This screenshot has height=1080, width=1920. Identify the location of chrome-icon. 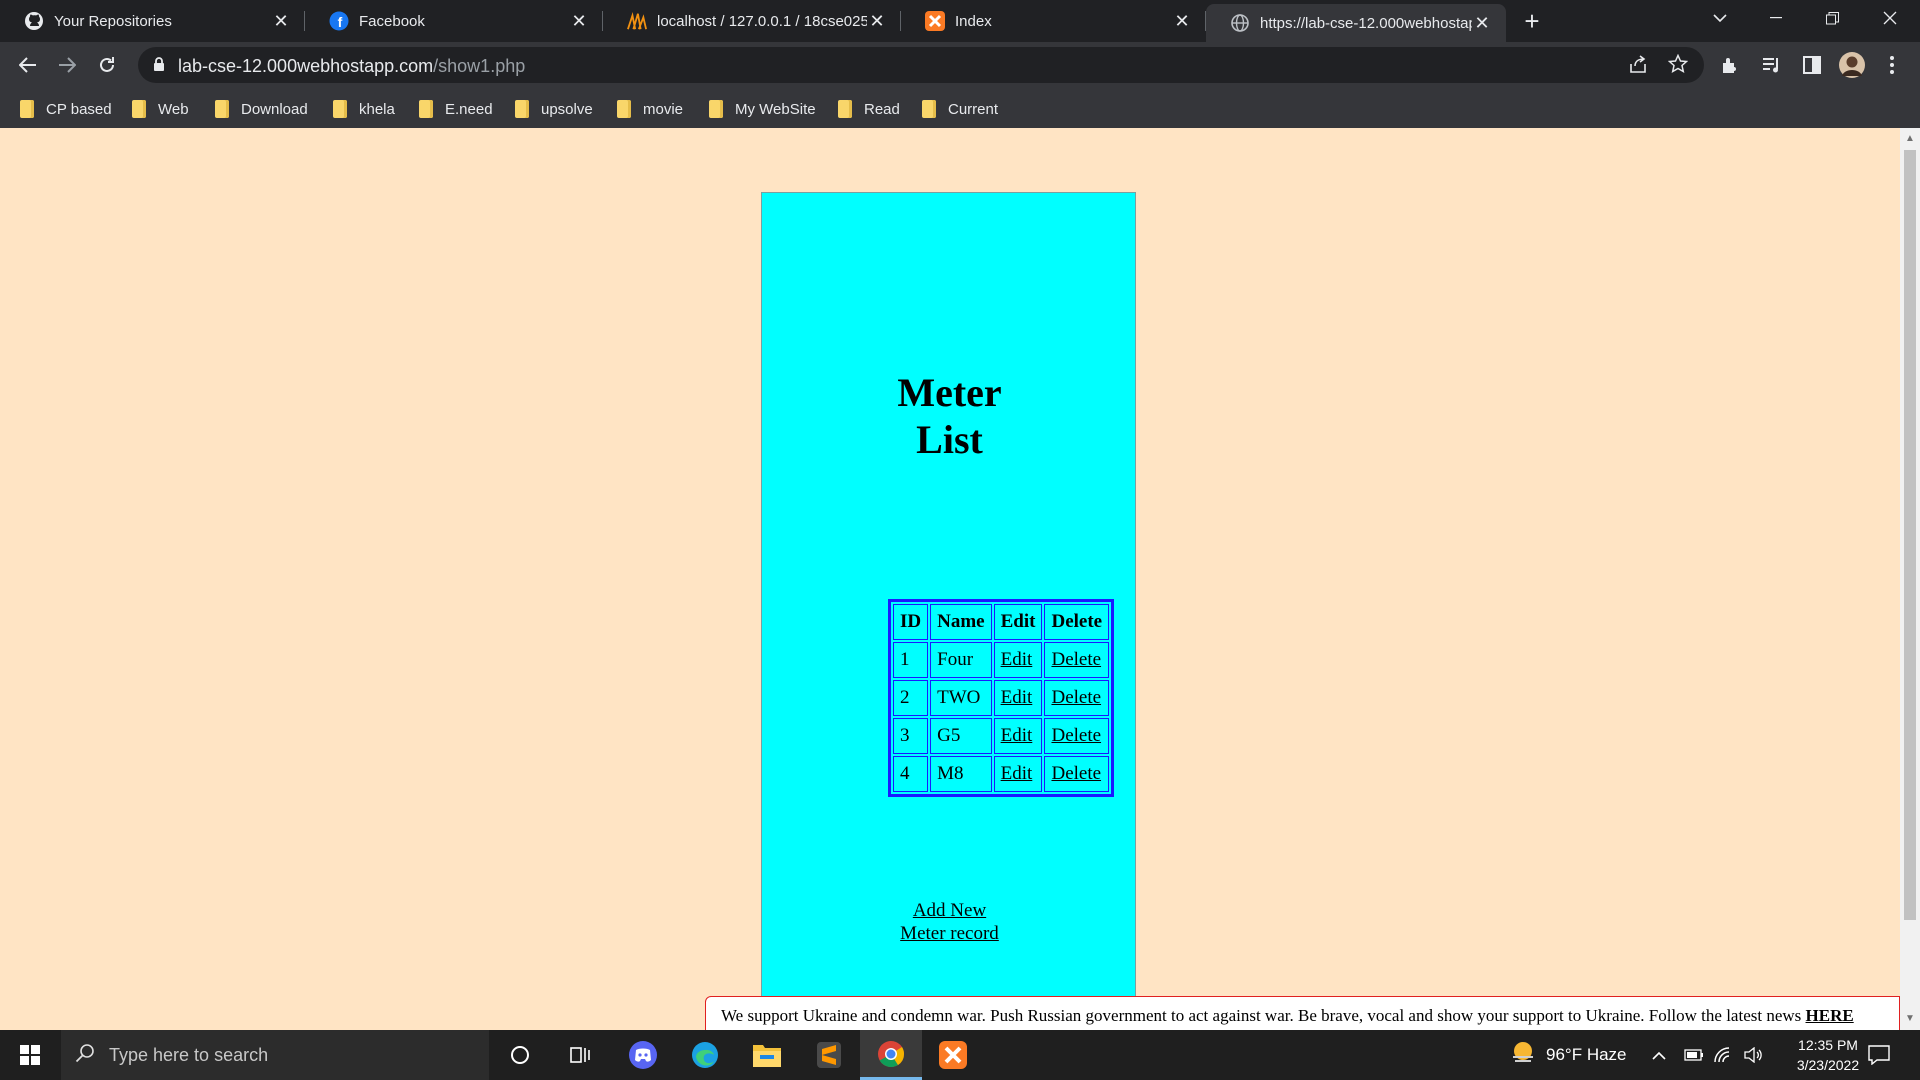
(891, 1055).